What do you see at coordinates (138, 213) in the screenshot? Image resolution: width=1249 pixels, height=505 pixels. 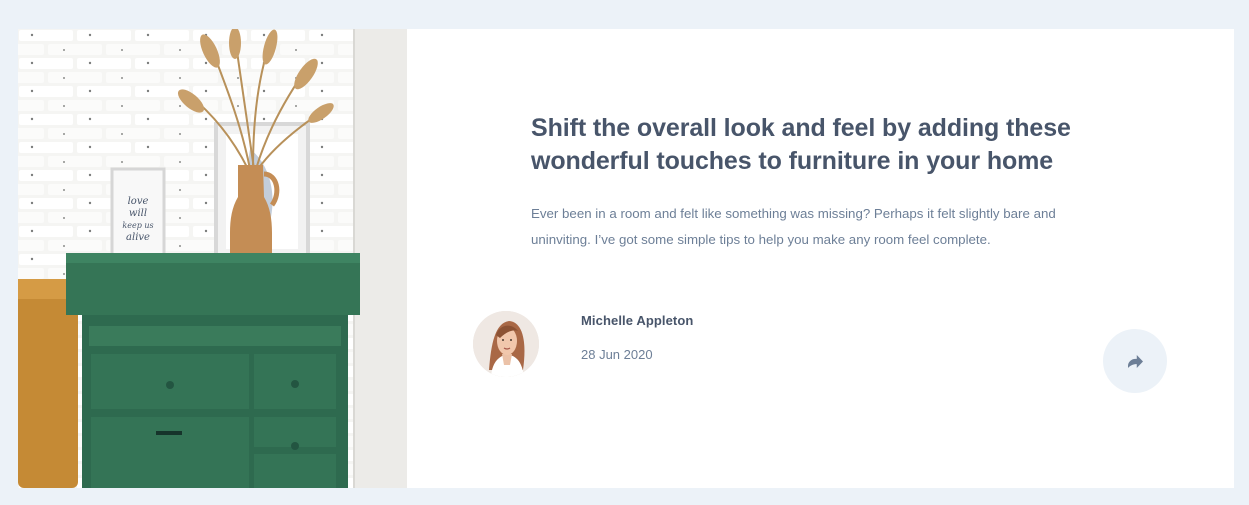 I see `svg-text: will` at bounding box center [138, 213].